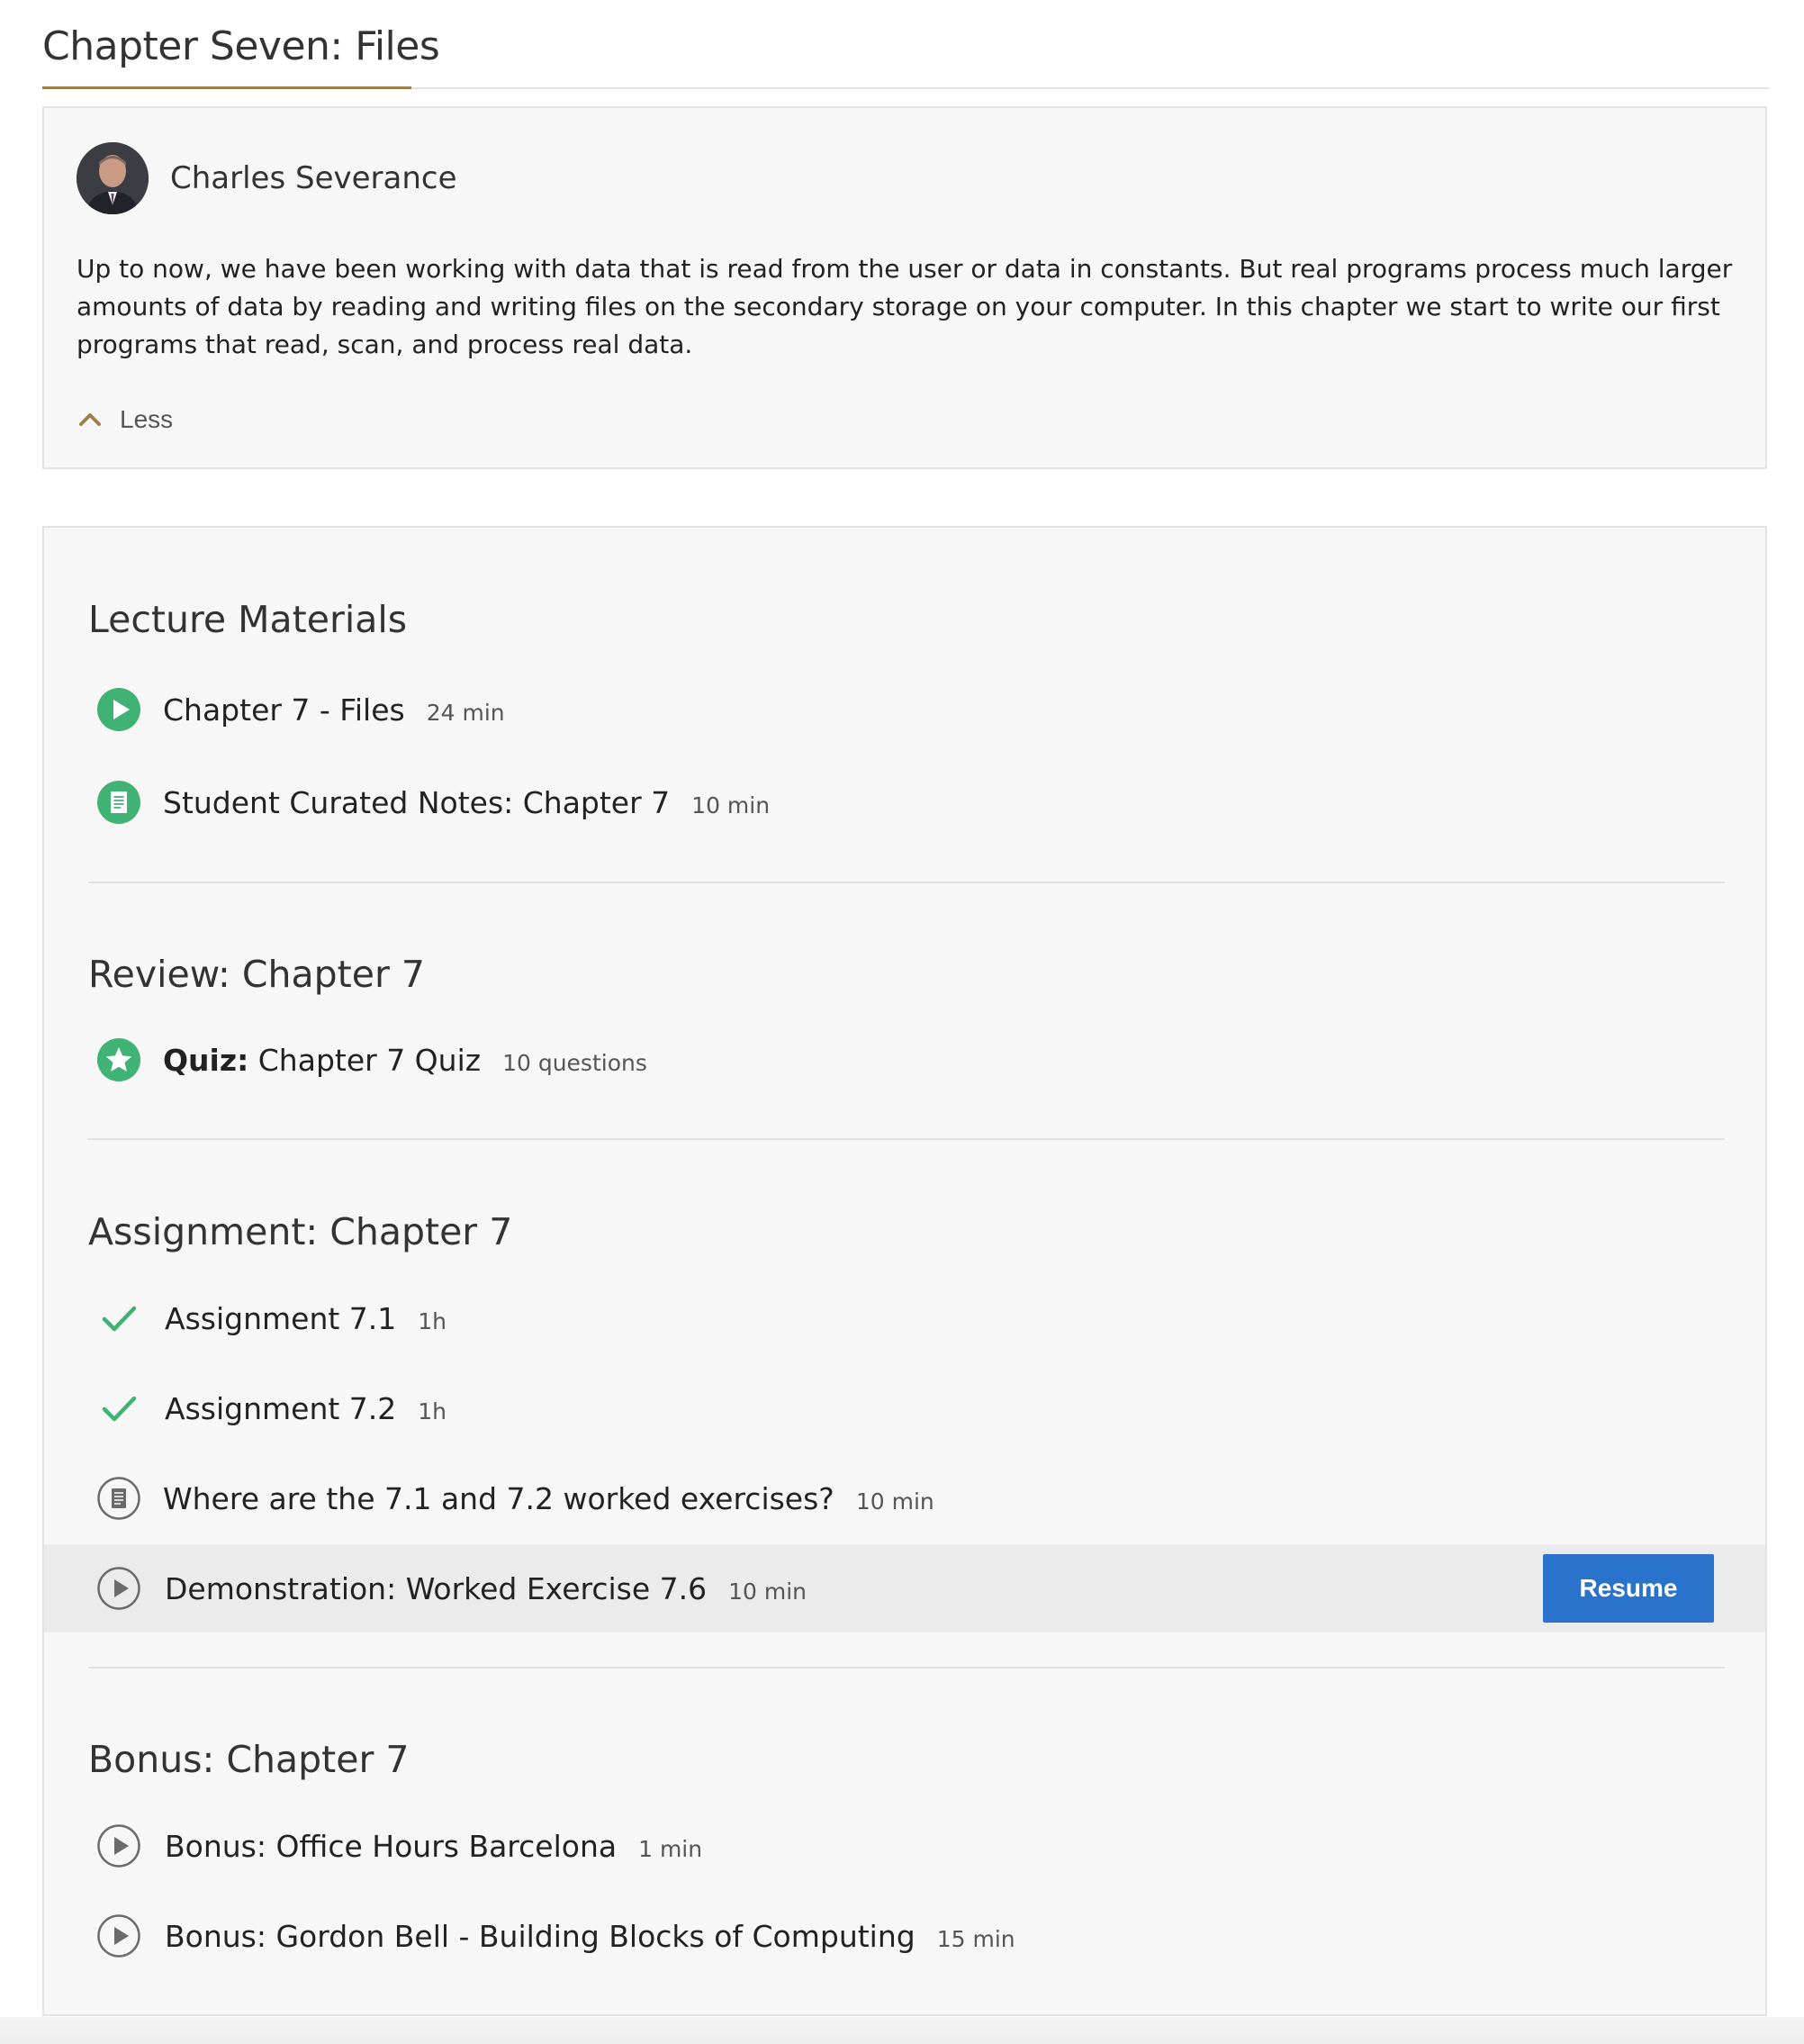 This screenshot has height=2044, width=1804. I want to click on item-label: Chapter 7 - Files, so click(284, 710).